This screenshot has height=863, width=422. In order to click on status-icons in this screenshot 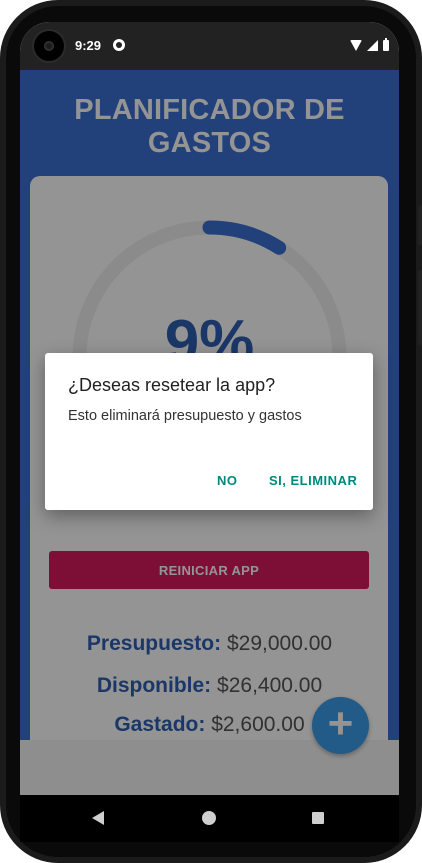, I will do `click(369, 44)`.